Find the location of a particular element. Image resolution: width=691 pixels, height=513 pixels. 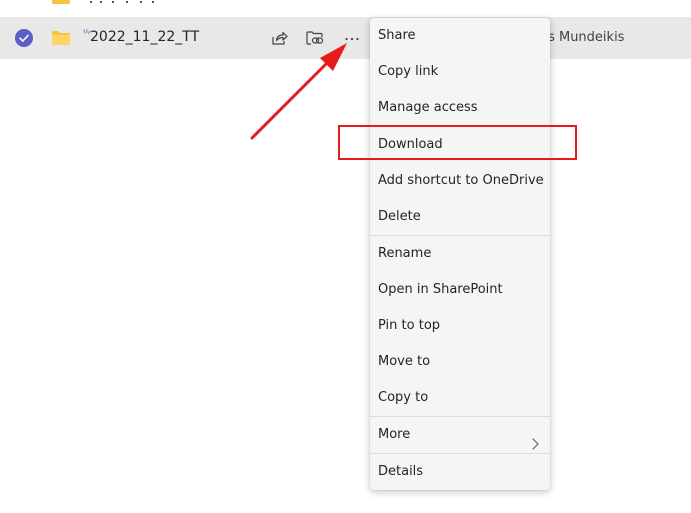

previous-file-name is located at coordinates (130, 1).